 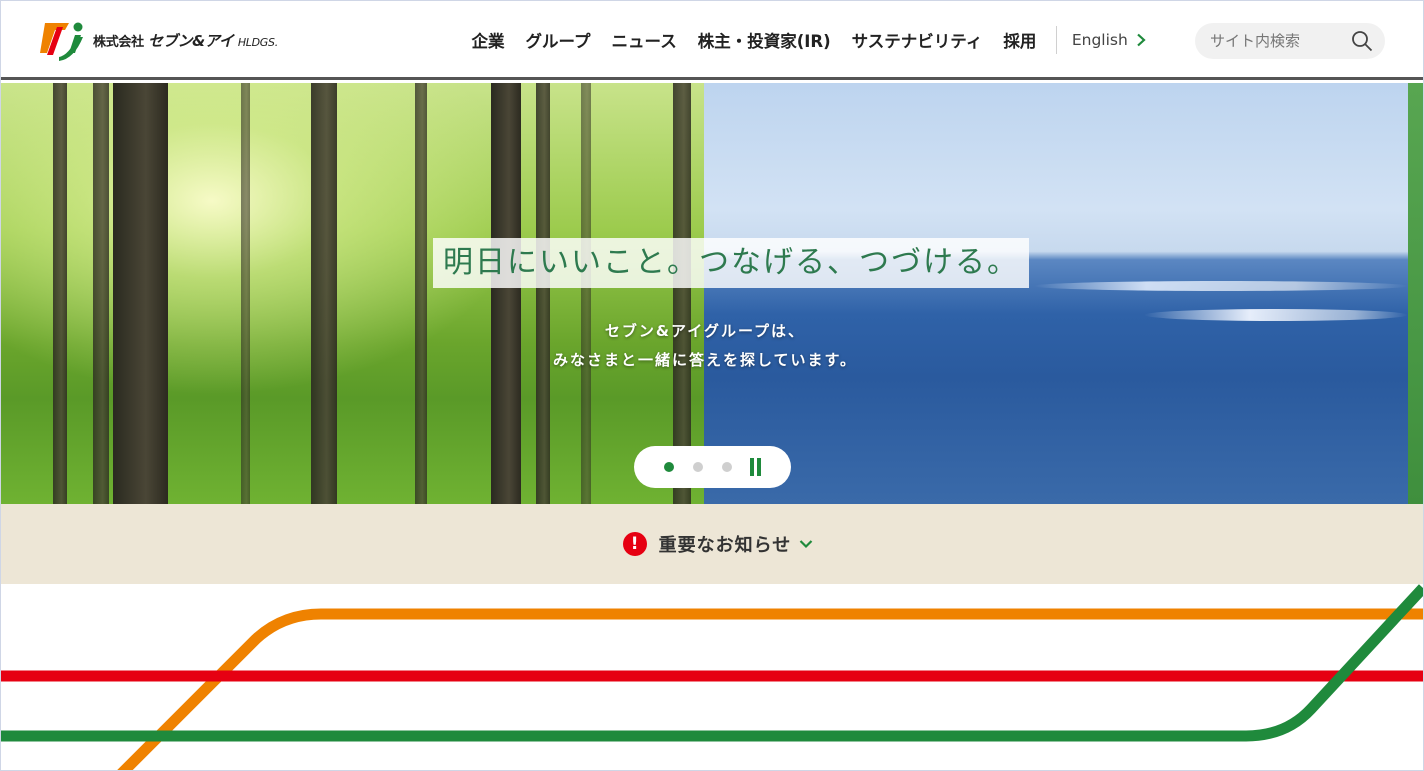 What do you see at coordinates (191, 40) in the screenshot?
I see `logo-company-name: セブン&アイ` at bounding box center [191, 40].